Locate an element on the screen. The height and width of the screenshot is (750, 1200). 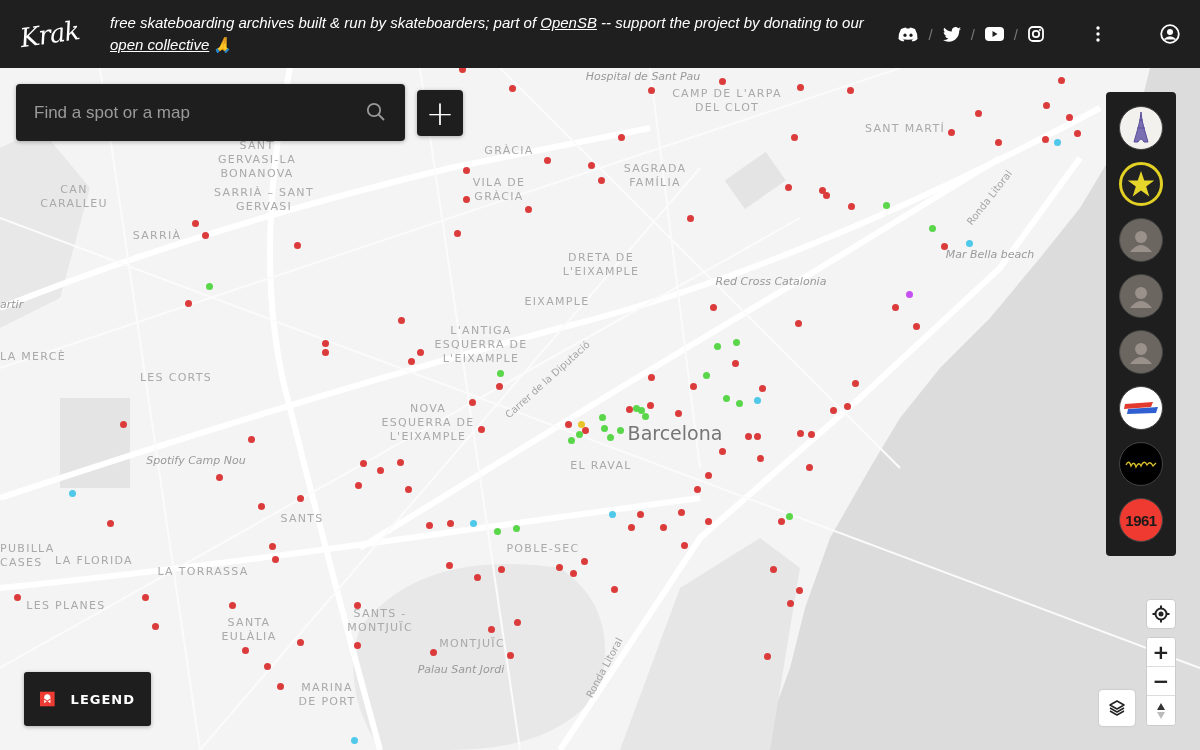
search-field: Find a spot or a map is located at coordinates (210, 112).